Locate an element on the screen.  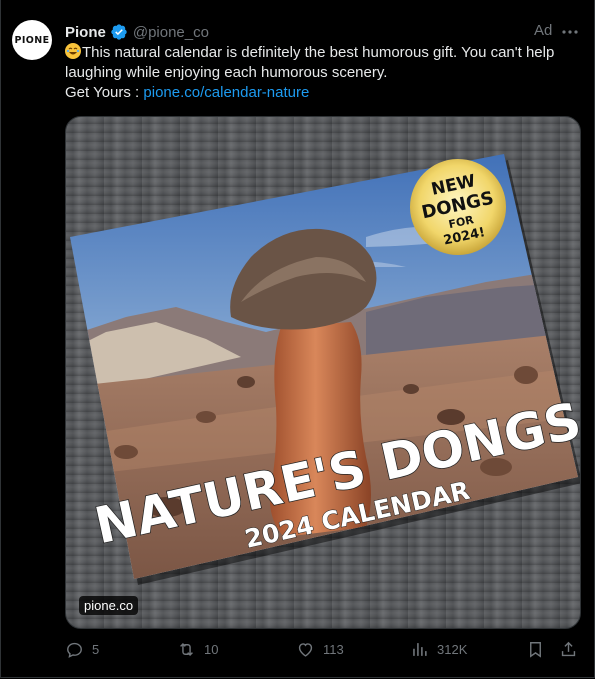
like-count: 113 is located at coordinates (333, 649).